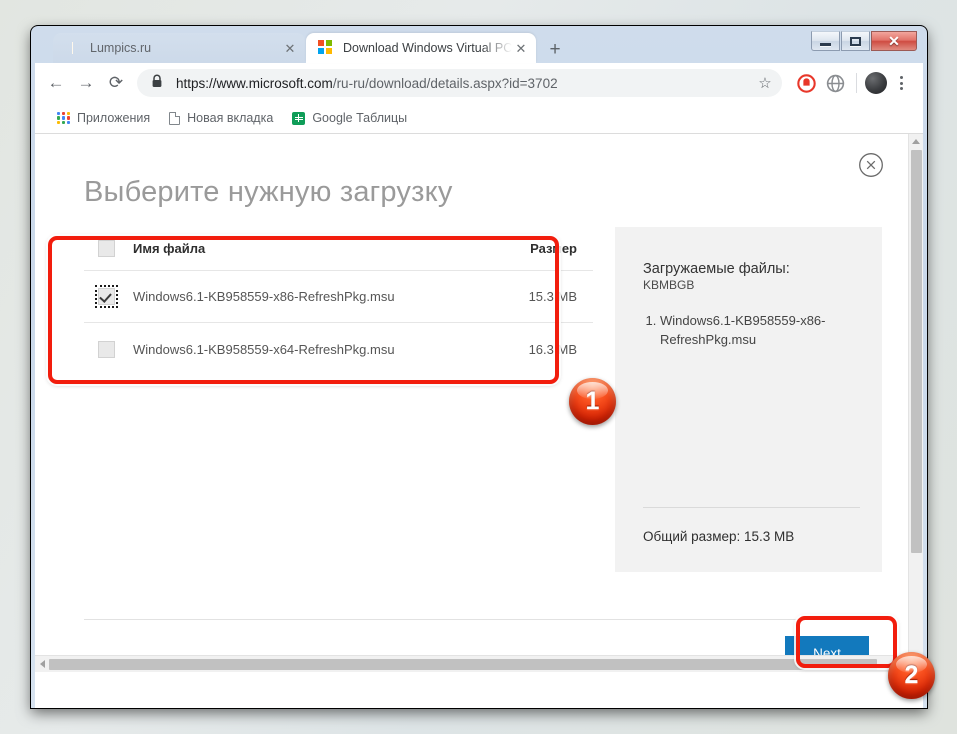  Describe the element at coordinates (326, 48) in the screenshot. I see `microsoft-favicon` at that location.